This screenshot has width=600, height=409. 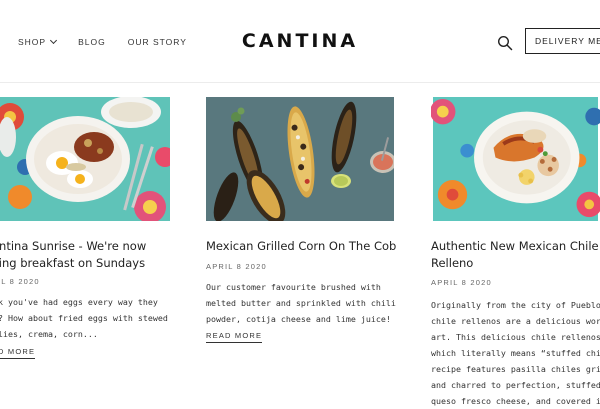 I want to click on post-excerpt-line: k you've had eggs every way they, so click(x=79, y=302).